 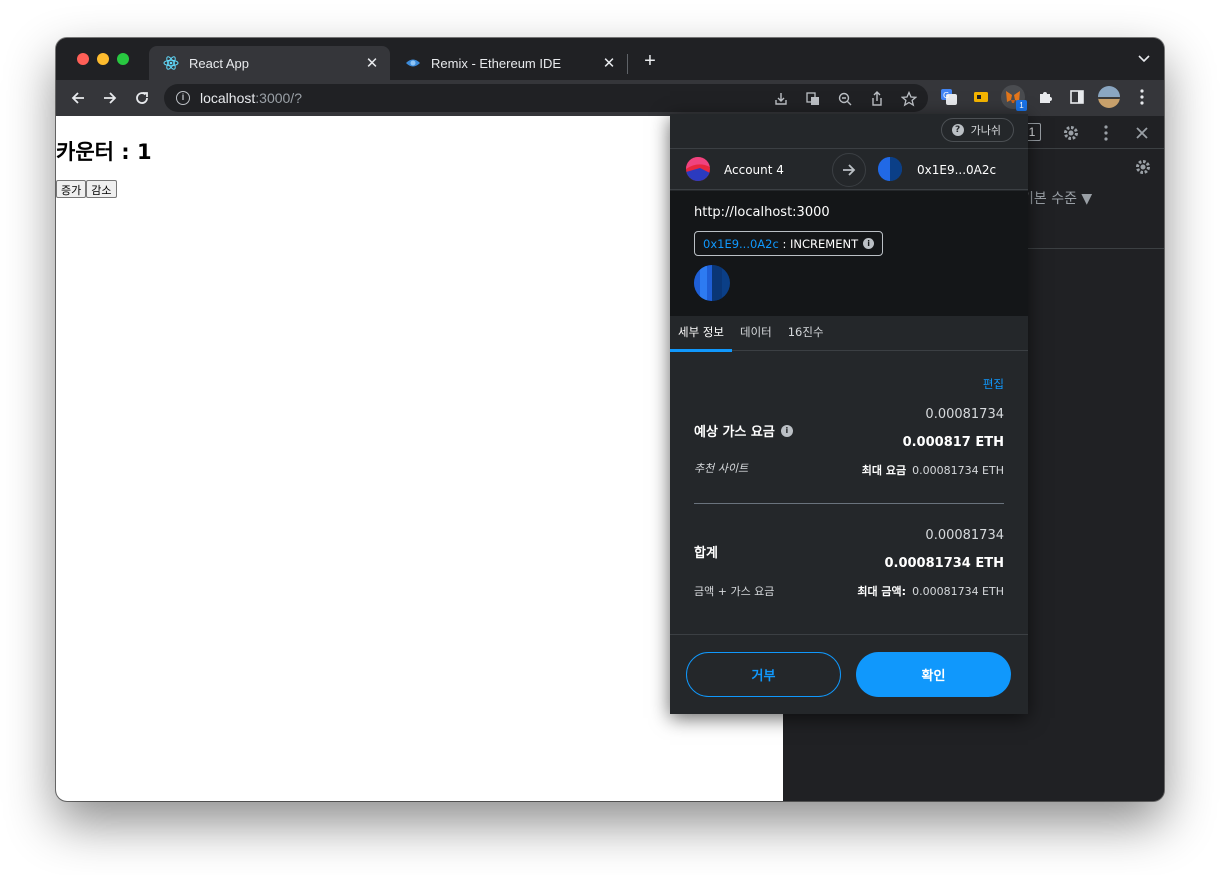 What do you see at coordinates (83, 59) in the screenshot?
I see `close-window-button` at bounding box center [83, 59].